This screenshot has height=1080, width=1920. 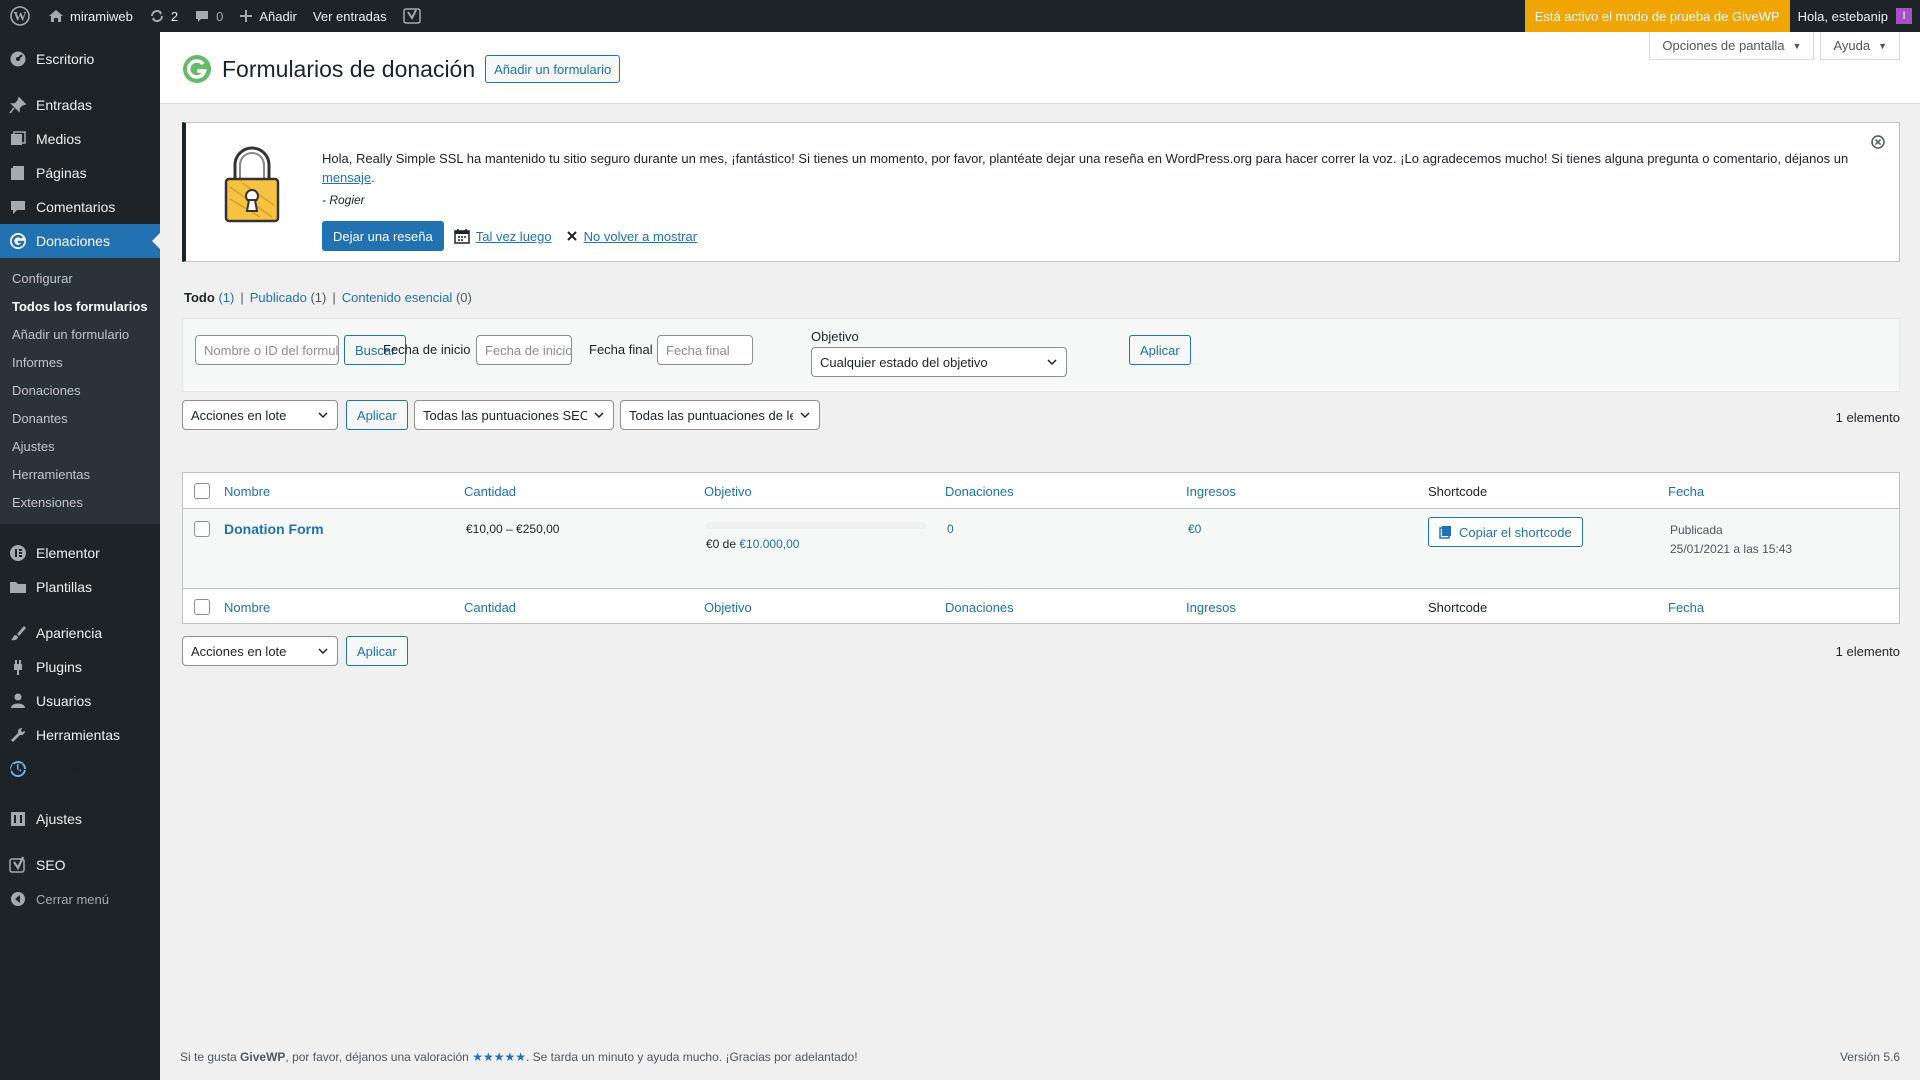 I want to click on yoast-seo-menu, so click(x=412, y=16).